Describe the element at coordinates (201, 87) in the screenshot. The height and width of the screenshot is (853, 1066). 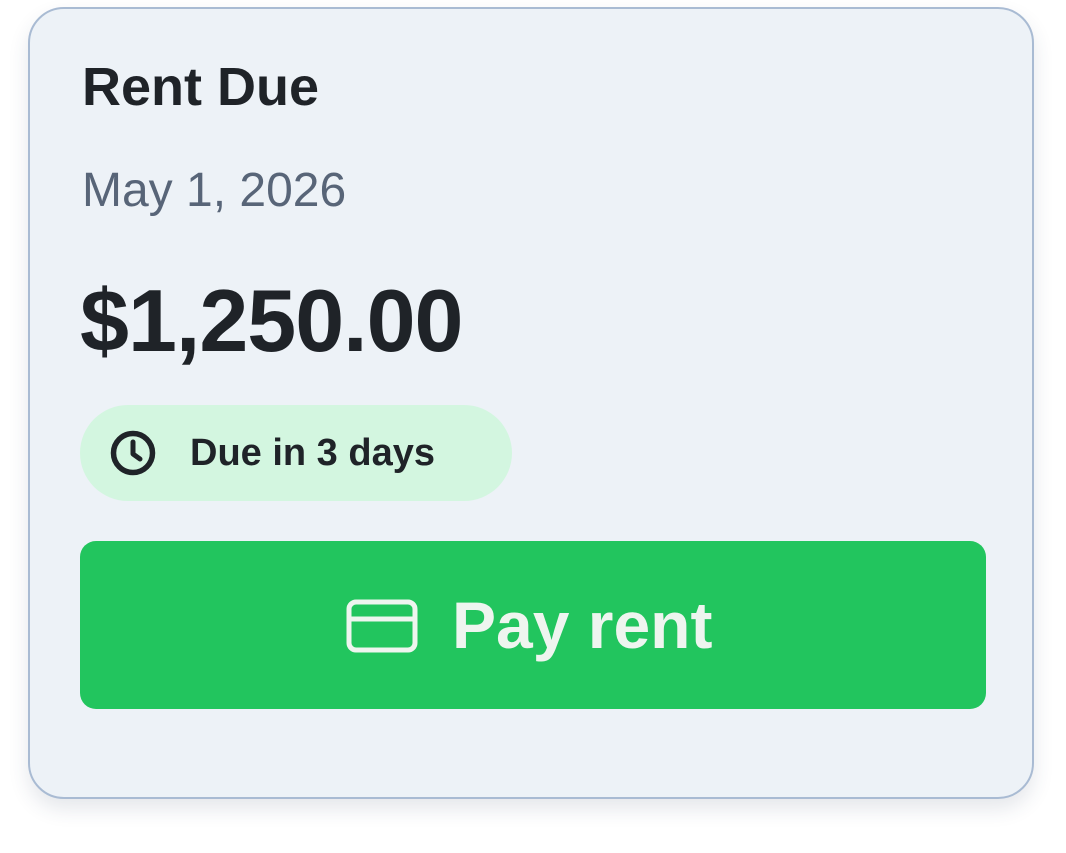
I see `card-title: Rent Due` at that location.